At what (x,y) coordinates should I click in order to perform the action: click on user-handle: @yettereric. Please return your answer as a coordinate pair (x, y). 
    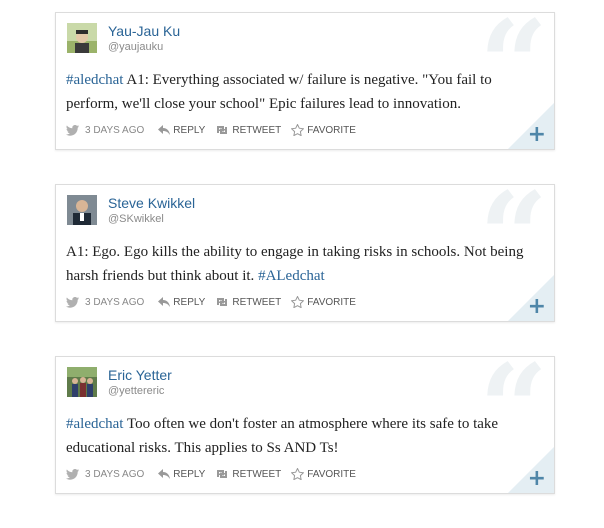
    Looking at the image, I should click on (136, 391).